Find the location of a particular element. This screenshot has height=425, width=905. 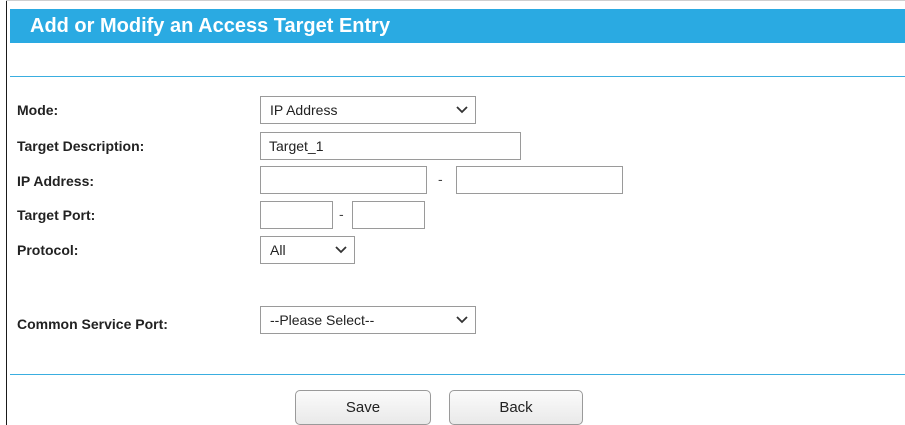

protocol-label: Protocol: is located at coordinates (48, 250).